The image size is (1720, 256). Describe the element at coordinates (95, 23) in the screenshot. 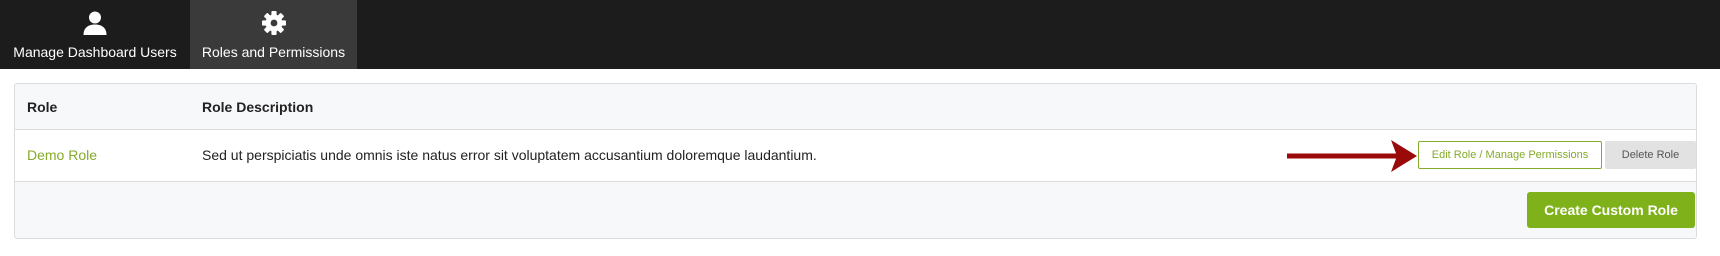

I see `user-icon` at that location.